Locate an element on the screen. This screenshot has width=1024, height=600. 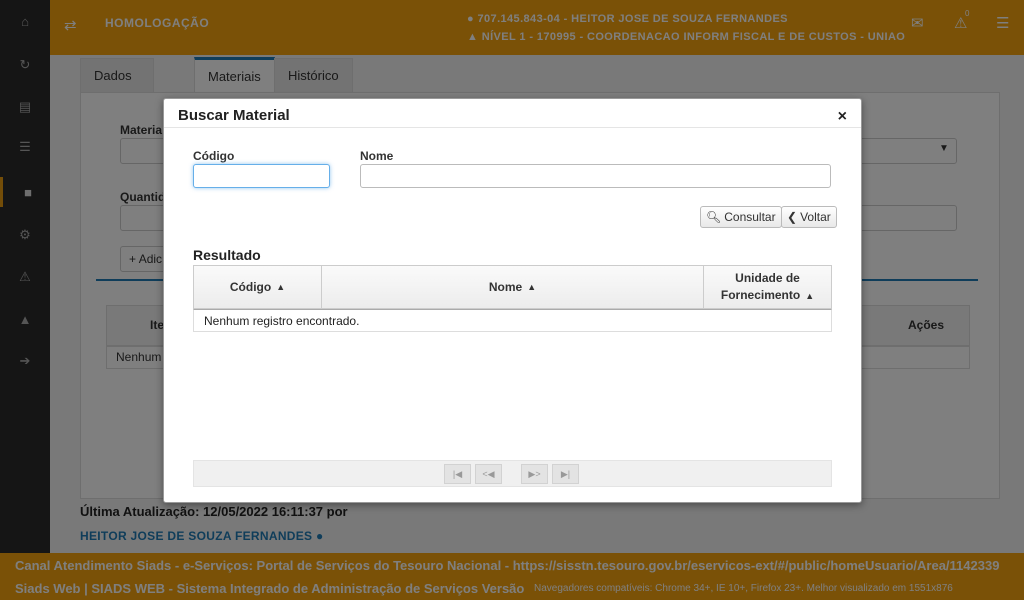
first-page-button: |◀ is located at coordinates (457, 474).